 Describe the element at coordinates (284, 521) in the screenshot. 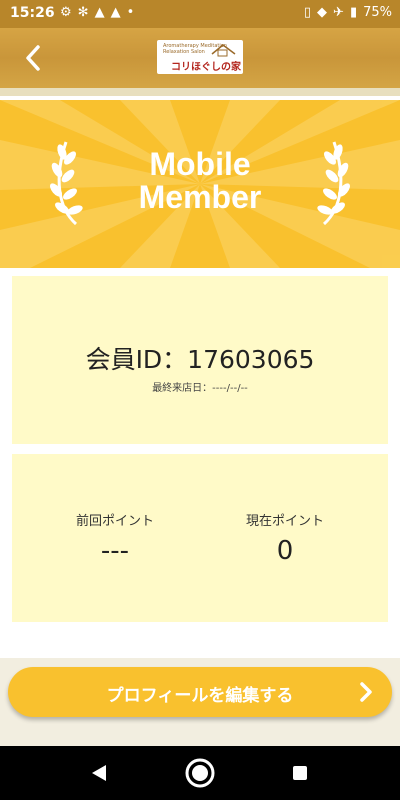

I see `current-points-label: 現在ポイント` at that location.